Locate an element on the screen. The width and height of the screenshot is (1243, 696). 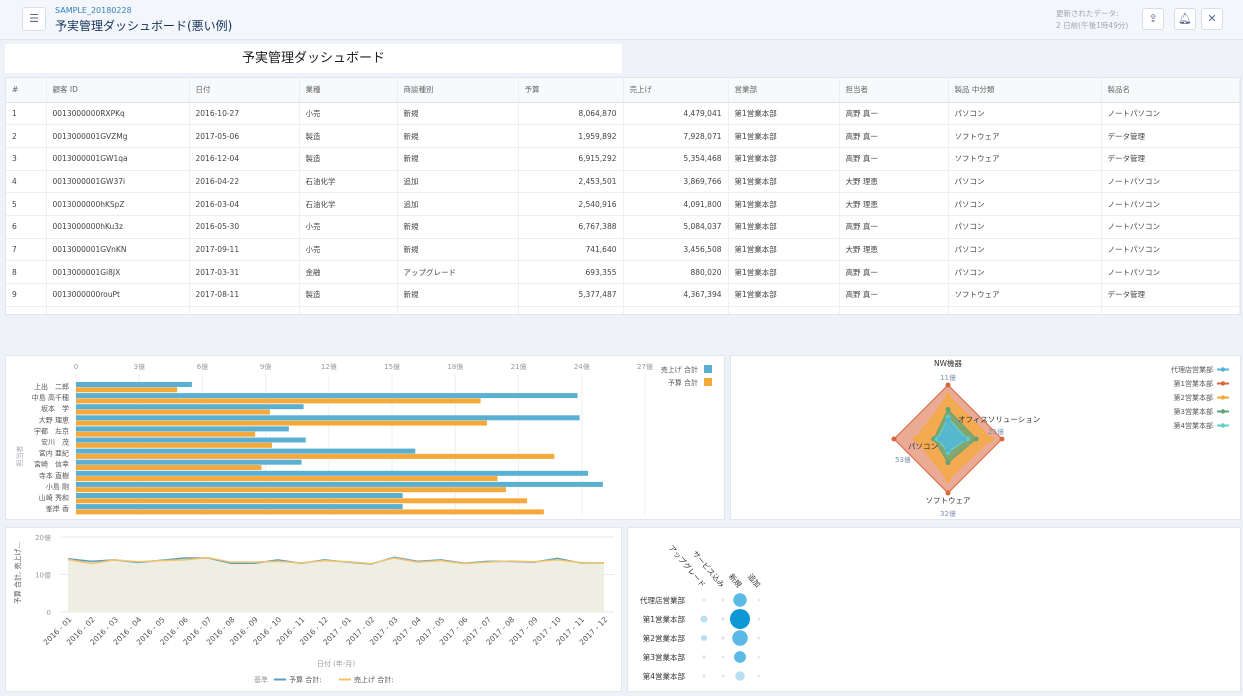
table-cell: 石油化学 is located at coordinates (348, 182).